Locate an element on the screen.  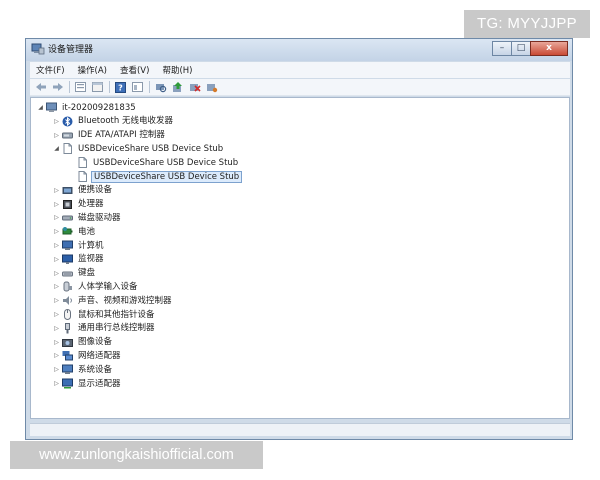
tree-node: ▷ 处理器 is located at coordinates (79, 204).